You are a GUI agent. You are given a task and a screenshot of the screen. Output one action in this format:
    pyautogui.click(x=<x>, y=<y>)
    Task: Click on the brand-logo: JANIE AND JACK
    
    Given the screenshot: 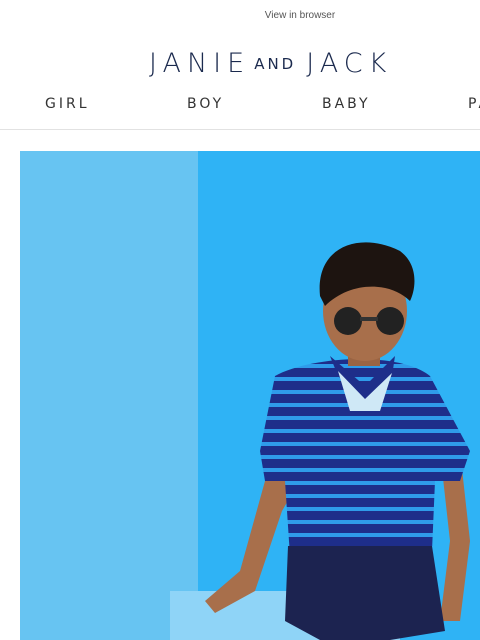 What is the action you would take?
    pyautogui.click(x=270, y=63)
    